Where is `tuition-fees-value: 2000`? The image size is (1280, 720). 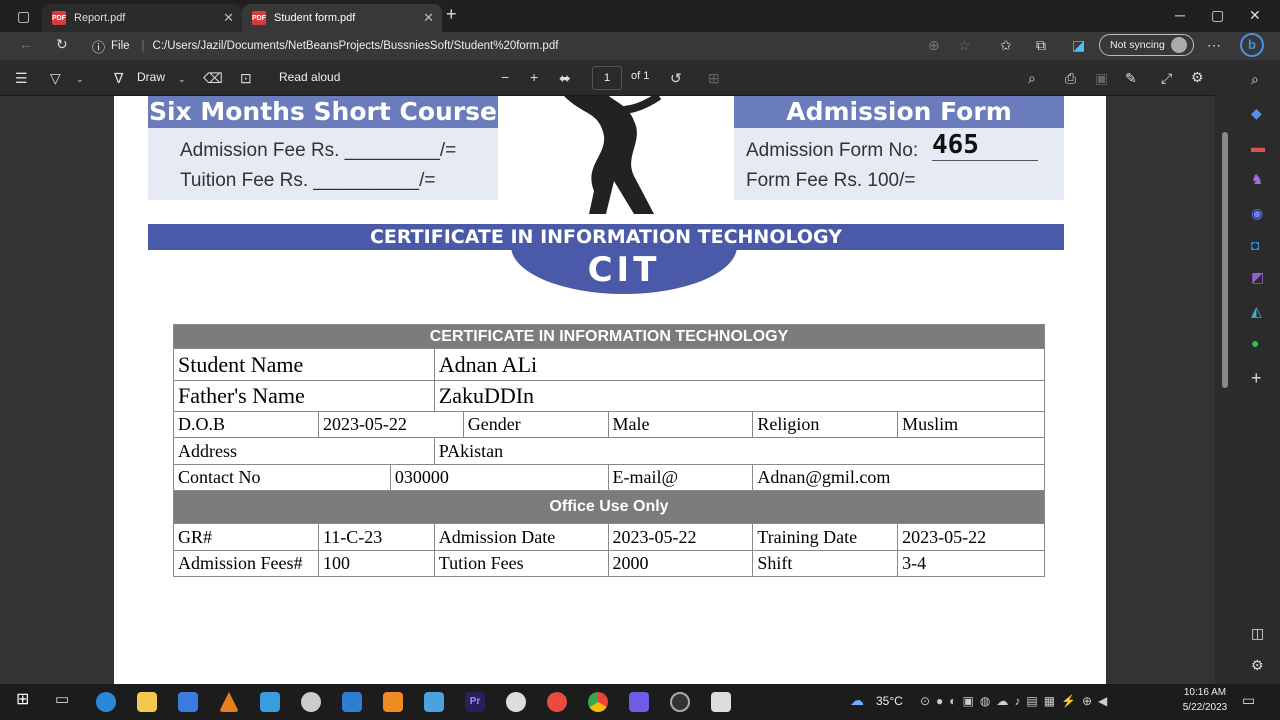 tuition-fees-value: 2000 is located at coordinates (680, 563).